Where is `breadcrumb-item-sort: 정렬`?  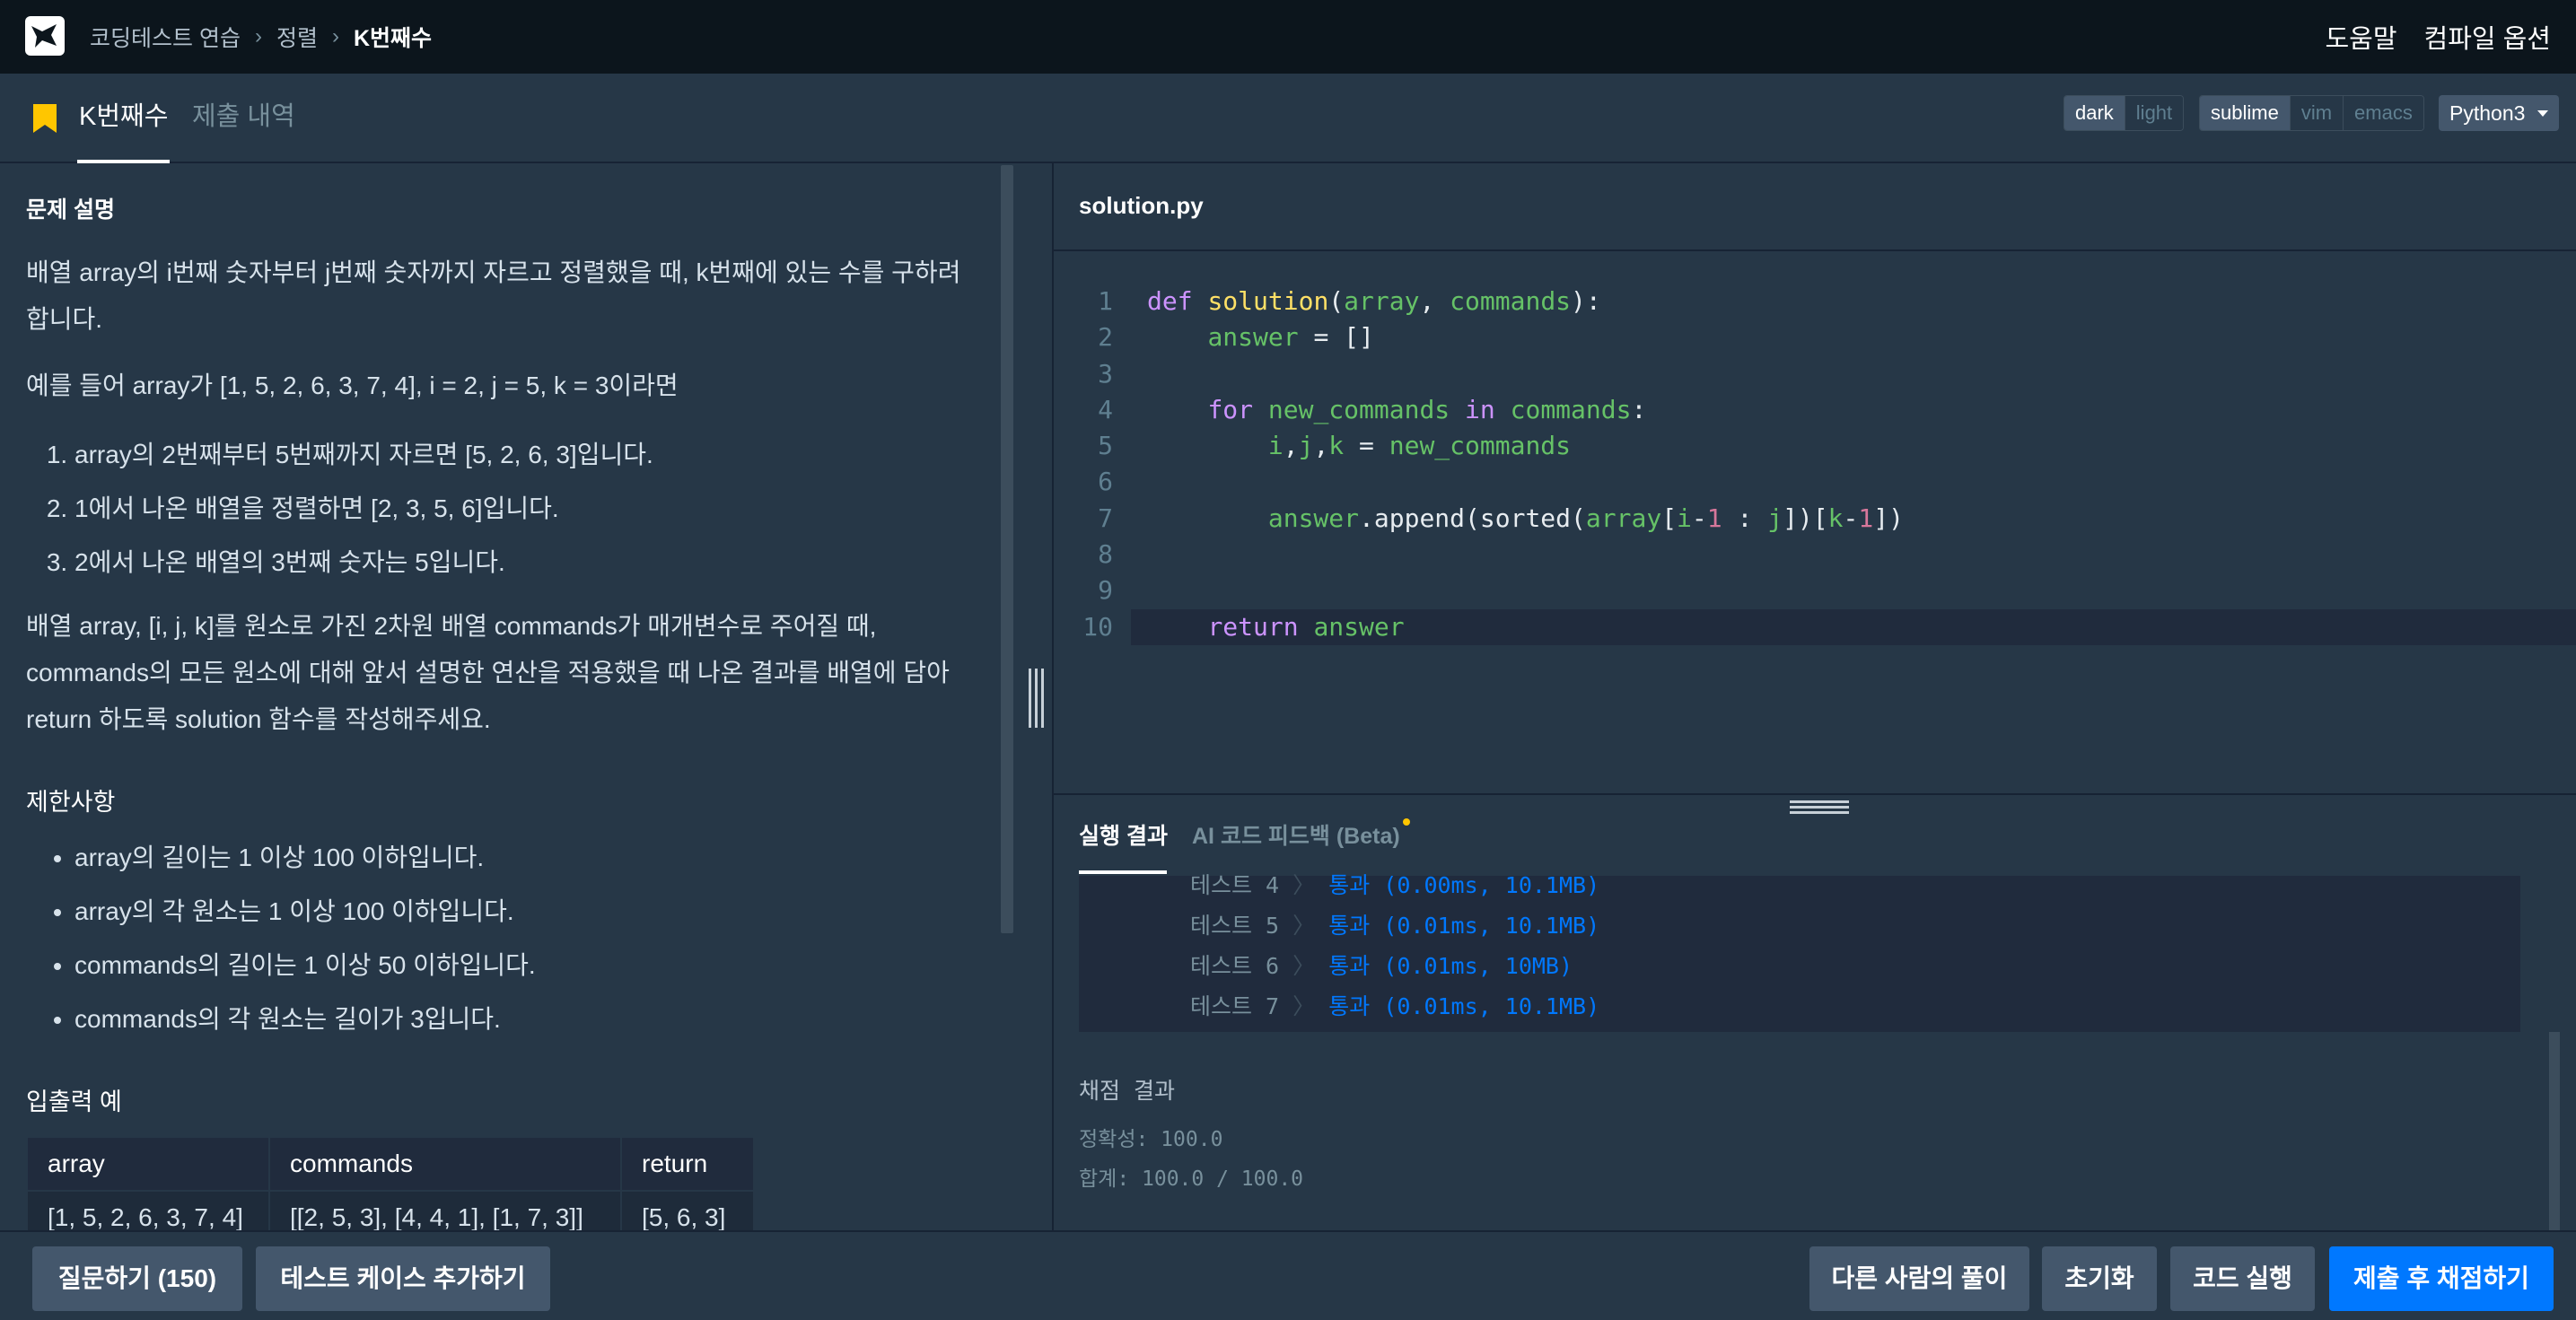
breadcrumb-item-sort: 정렬 is located at coordinates (297, 37).